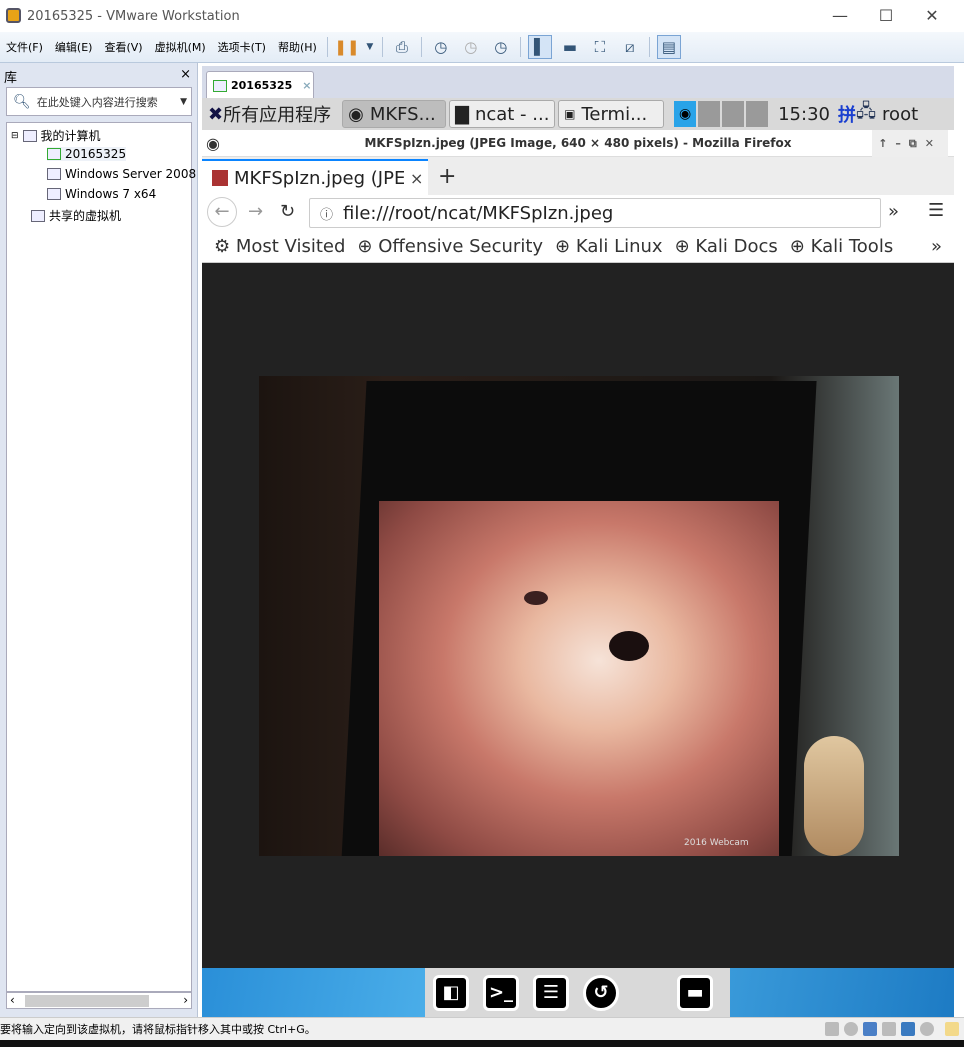 The width and height of the screenshot is (964, 1047). Describe the element at coordinates (866, 114) in the screenshot. I see `network-icon: 🖧` at that location.